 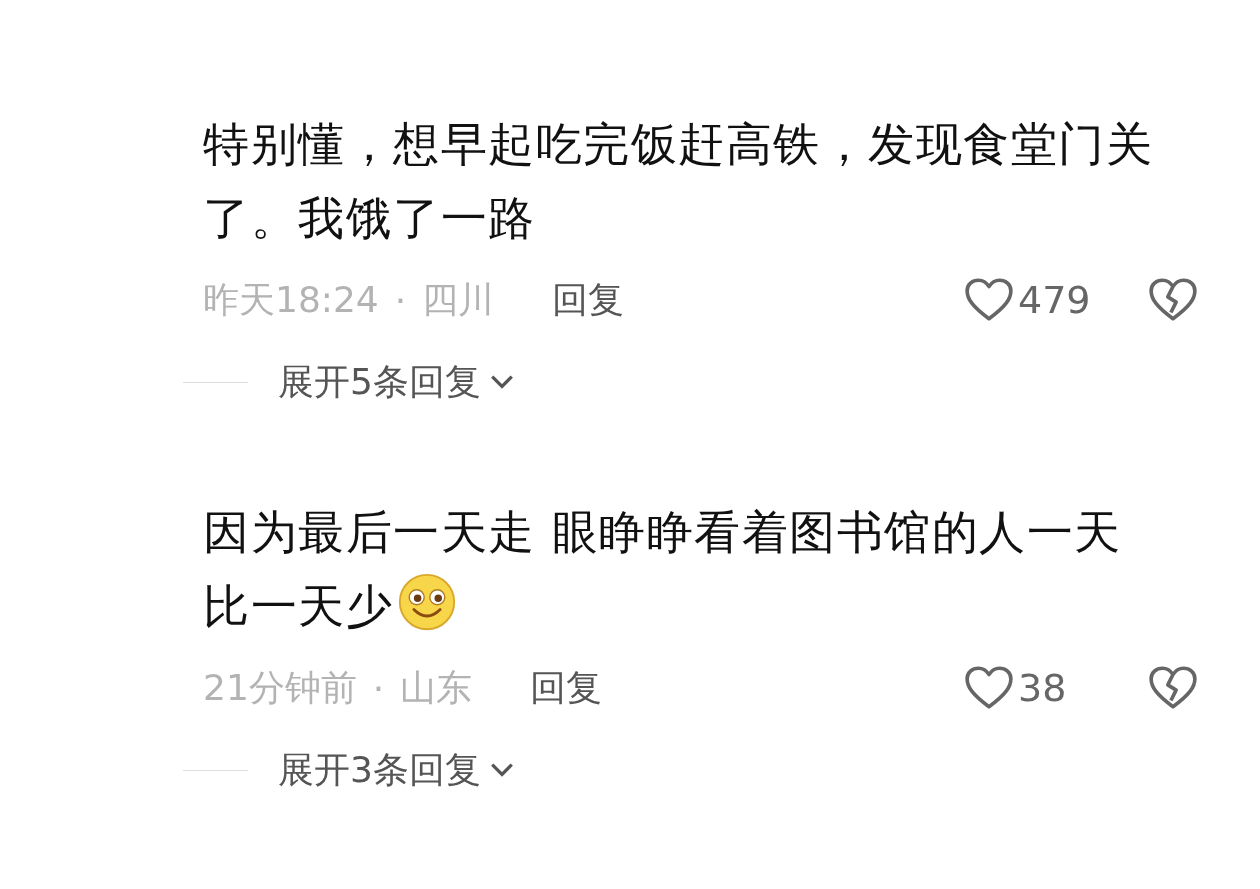 I want to click on comment-time: 昨天18:24, so click(x=291, y=299).